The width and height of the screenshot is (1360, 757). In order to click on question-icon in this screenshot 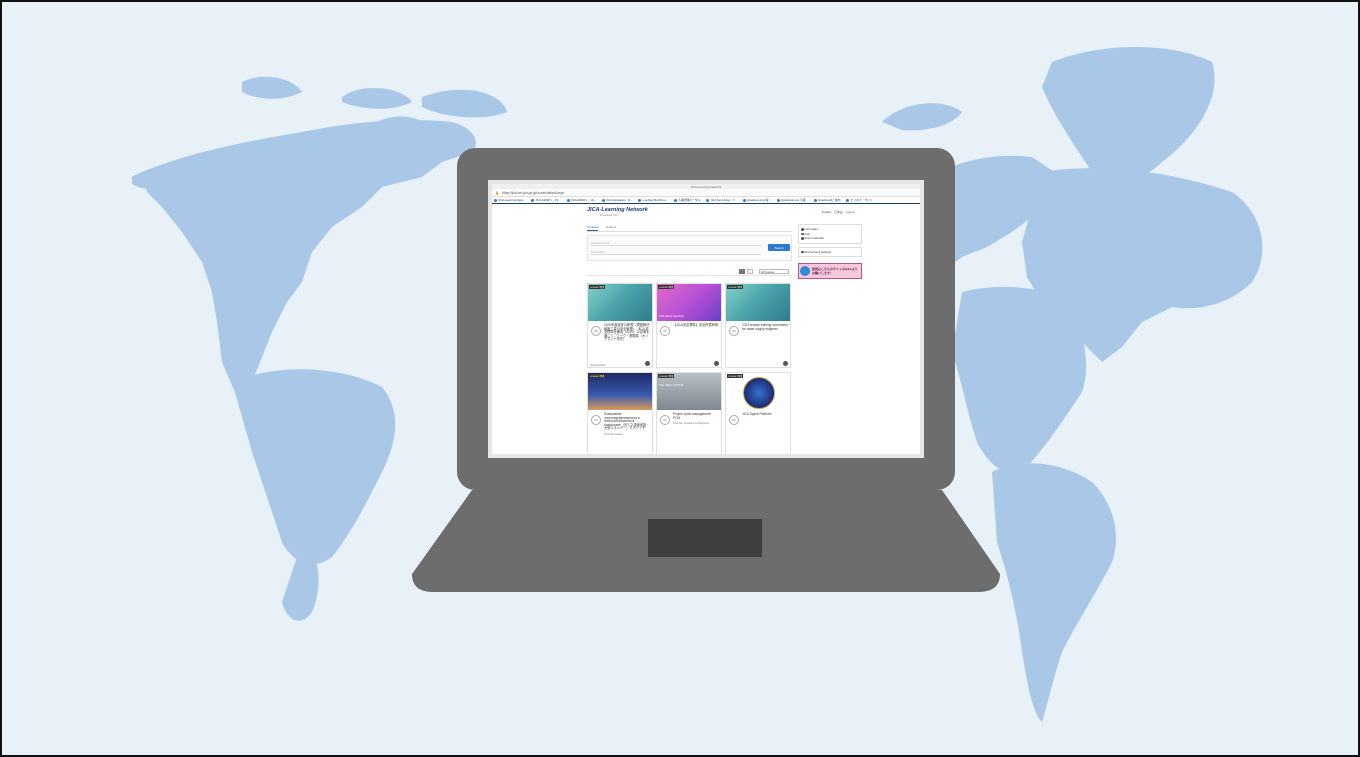, I will do `click(802, 233)`.